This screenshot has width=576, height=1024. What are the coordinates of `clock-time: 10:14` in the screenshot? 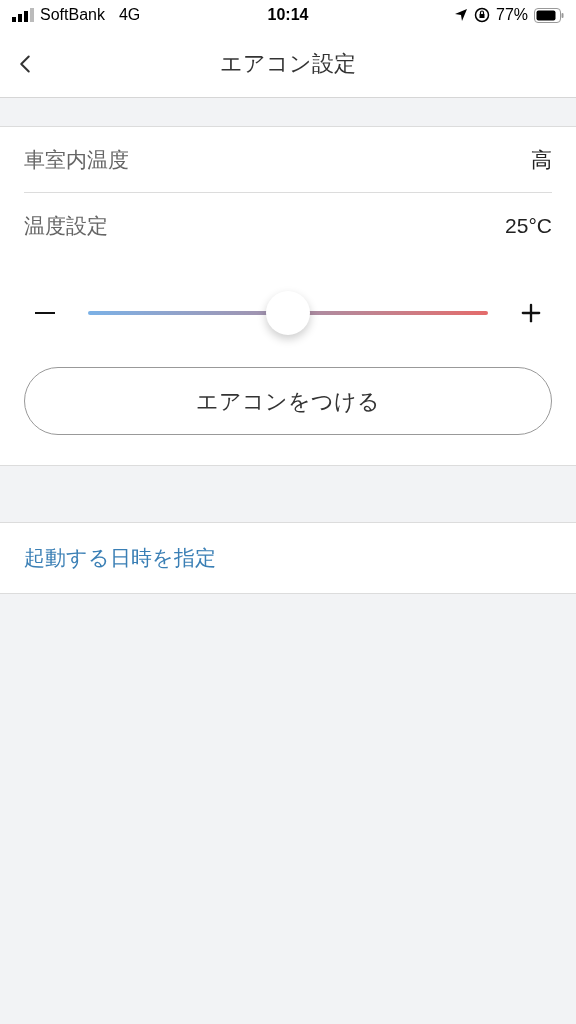 It's located at (288, 15).